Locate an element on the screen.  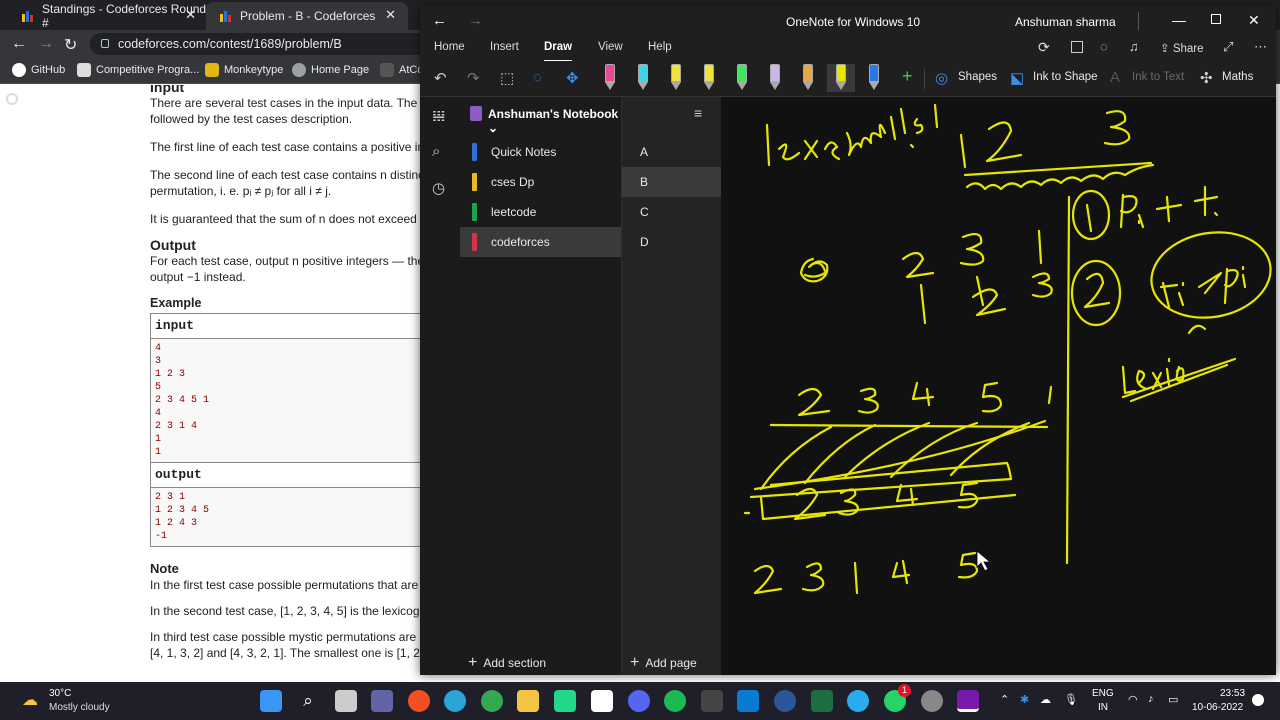
type-select-icon: ⬚ is located at coordinates (507, 78).